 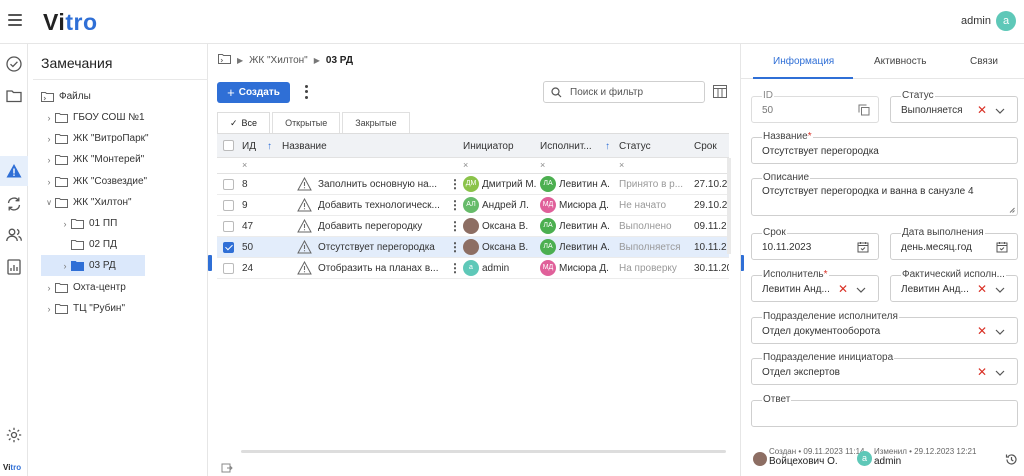 I want to click on select-all-checkbox, so click(x=228, y=145).